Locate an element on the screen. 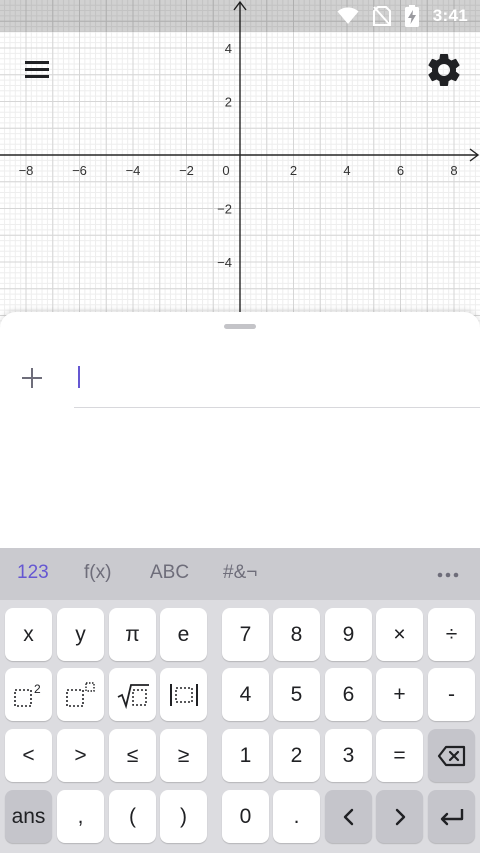 This screenshot has height=853, width=480. svg-text: 2 is located at coordinates (37, 689).